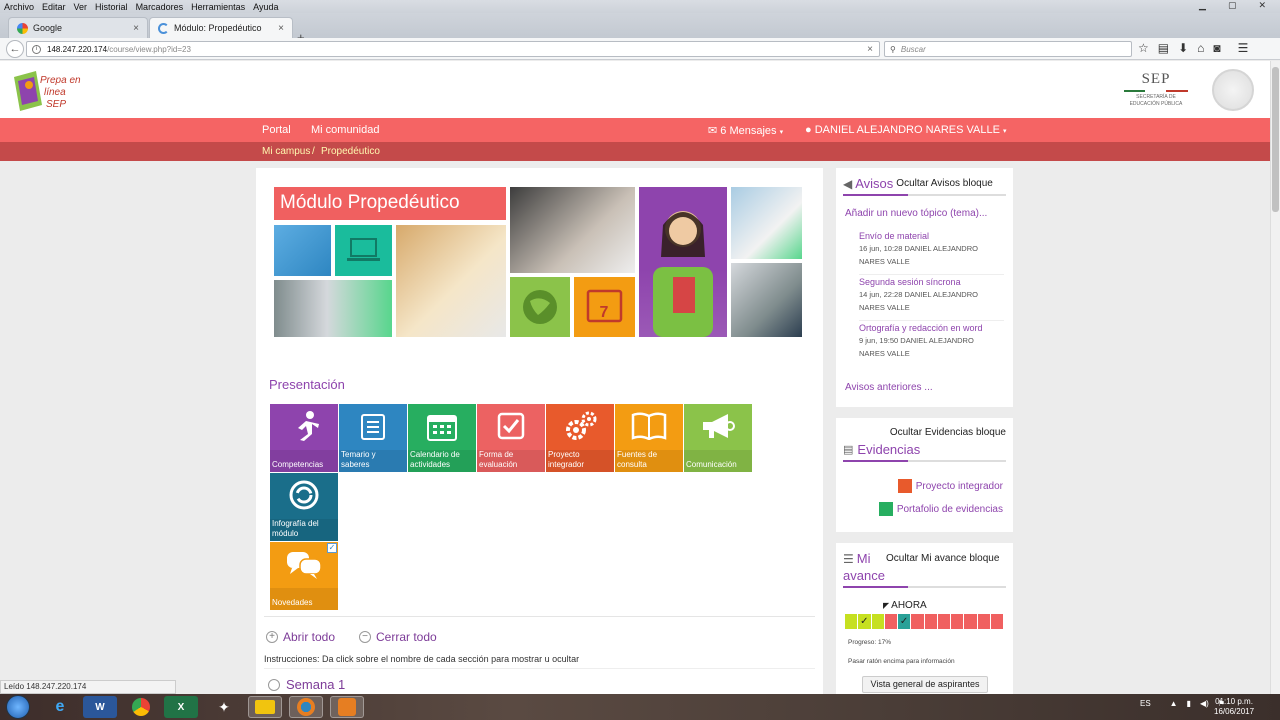  Describe the element at coordinates (373, 438) in the screenshot. I see `activity-temario: Temario y saberes` at that location.